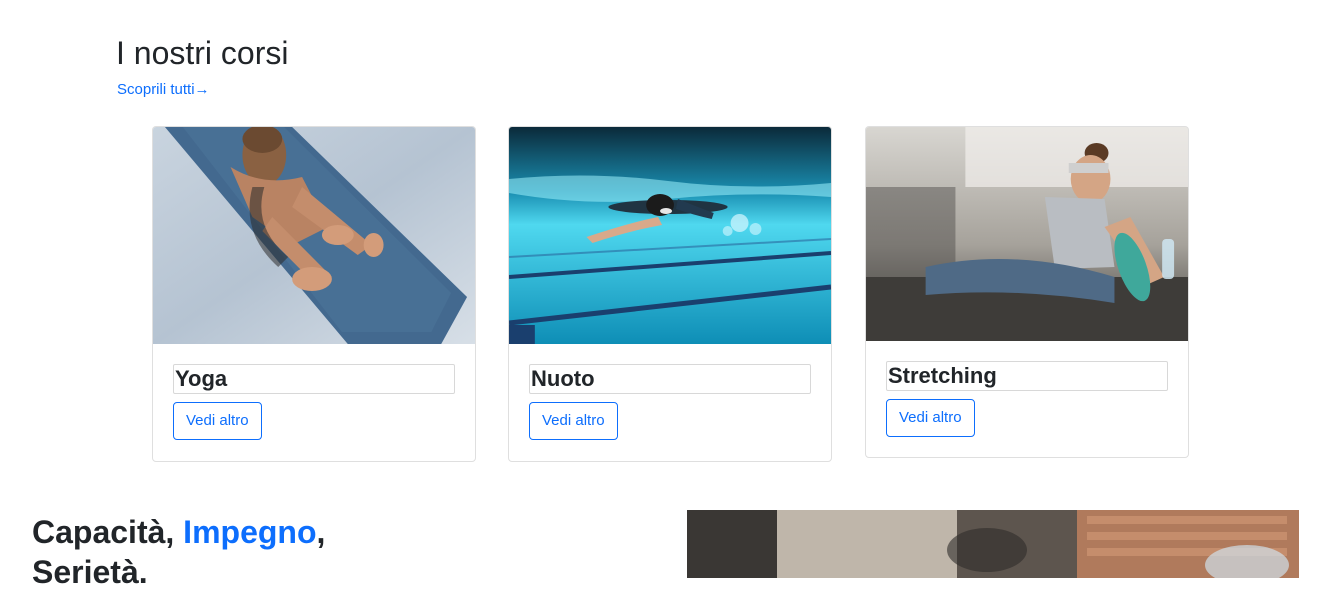 The width and height of the screenshot is (1337, 592). I want to click on course-card-swimming: Nuoto Vedi altro, so click(670, 294).